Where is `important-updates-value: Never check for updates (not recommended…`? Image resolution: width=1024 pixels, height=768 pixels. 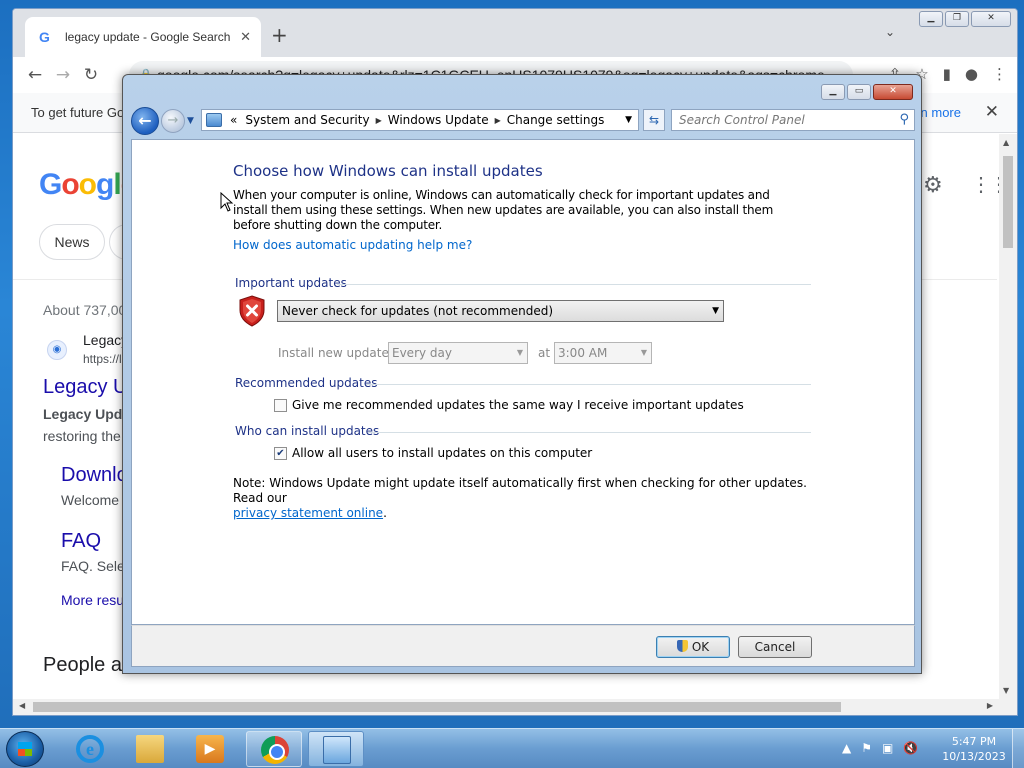 important-updates-value: Never check for updates (not recommended… is located at coordinates (418, 311).